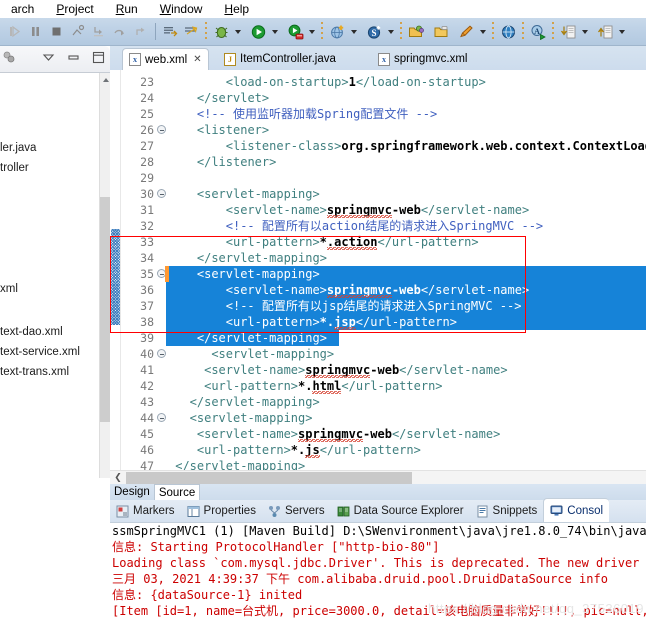 This screenshot has width=646, height=636. Describe the element at coordinates (538, 32) in the screenshot. I see `run-as-icon: A` at that location.